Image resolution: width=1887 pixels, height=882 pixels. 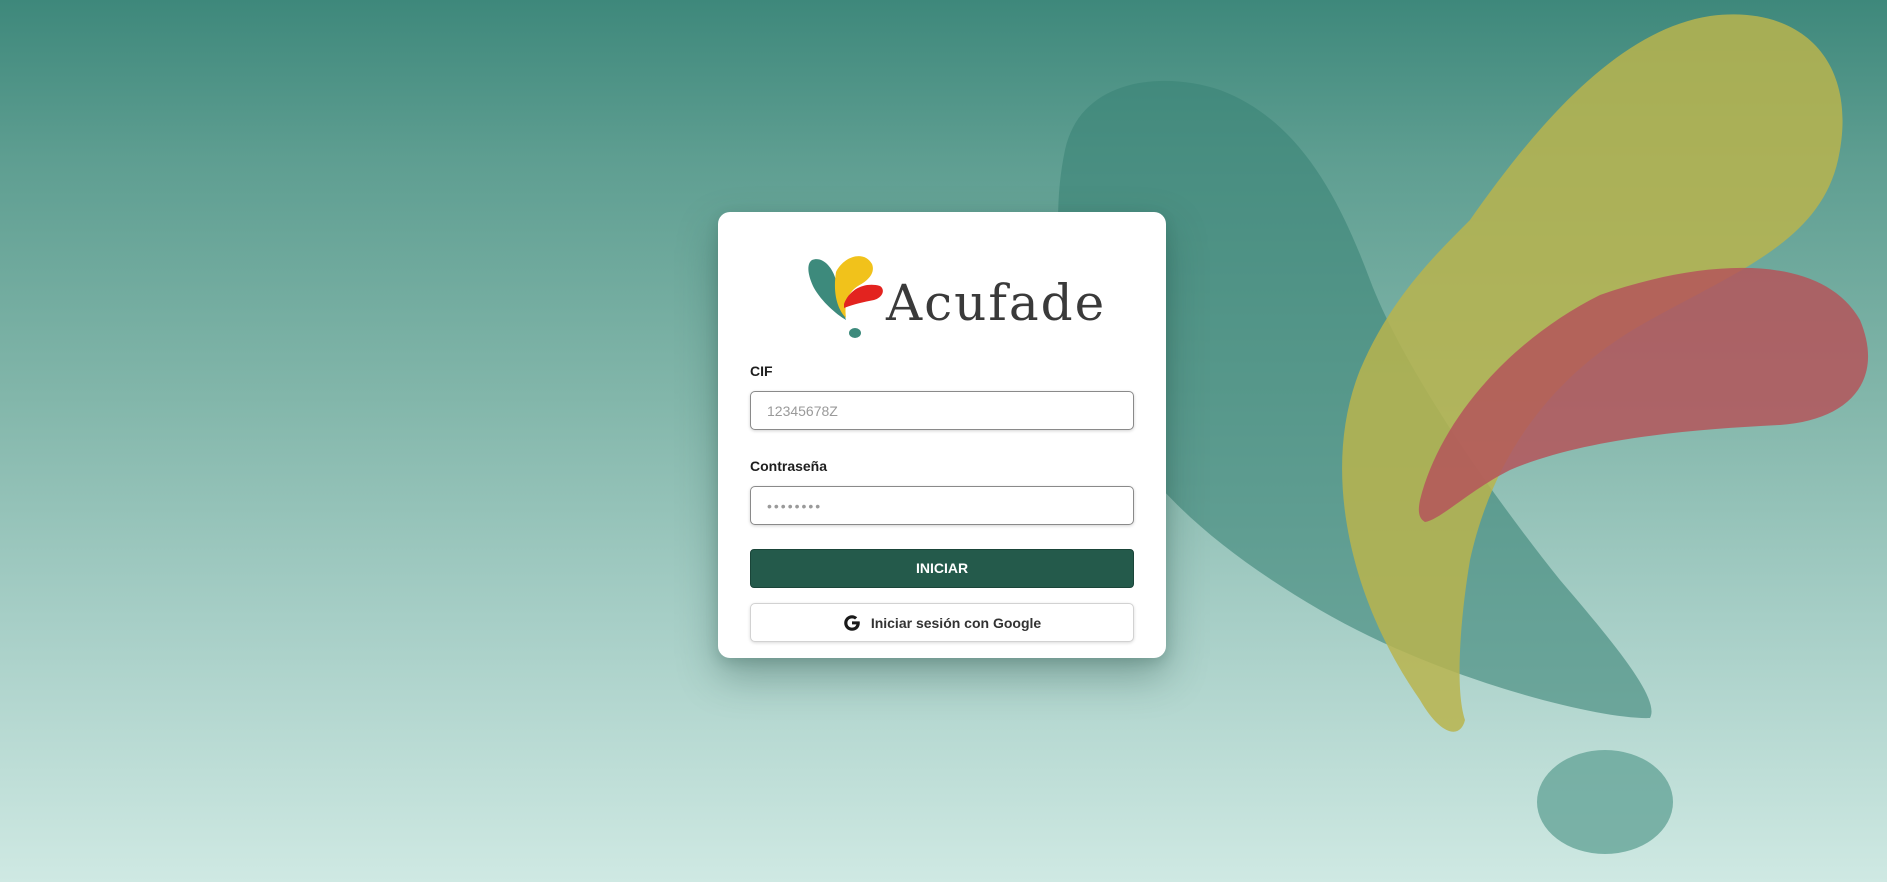 I want to click on password-label: Contraseña, so click(x=789, y=466).